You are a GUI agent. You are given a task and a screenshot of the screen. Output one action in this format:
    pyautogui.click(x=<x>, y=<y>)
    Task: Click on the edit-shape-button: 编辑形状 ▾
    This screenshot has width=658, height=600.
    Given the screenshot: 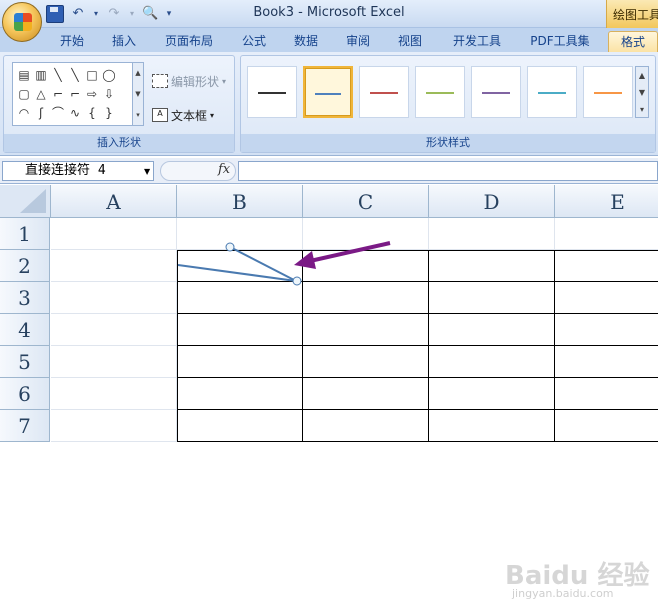 What is the action you would take?
    pyautogui.click(x=189, y=81)
    